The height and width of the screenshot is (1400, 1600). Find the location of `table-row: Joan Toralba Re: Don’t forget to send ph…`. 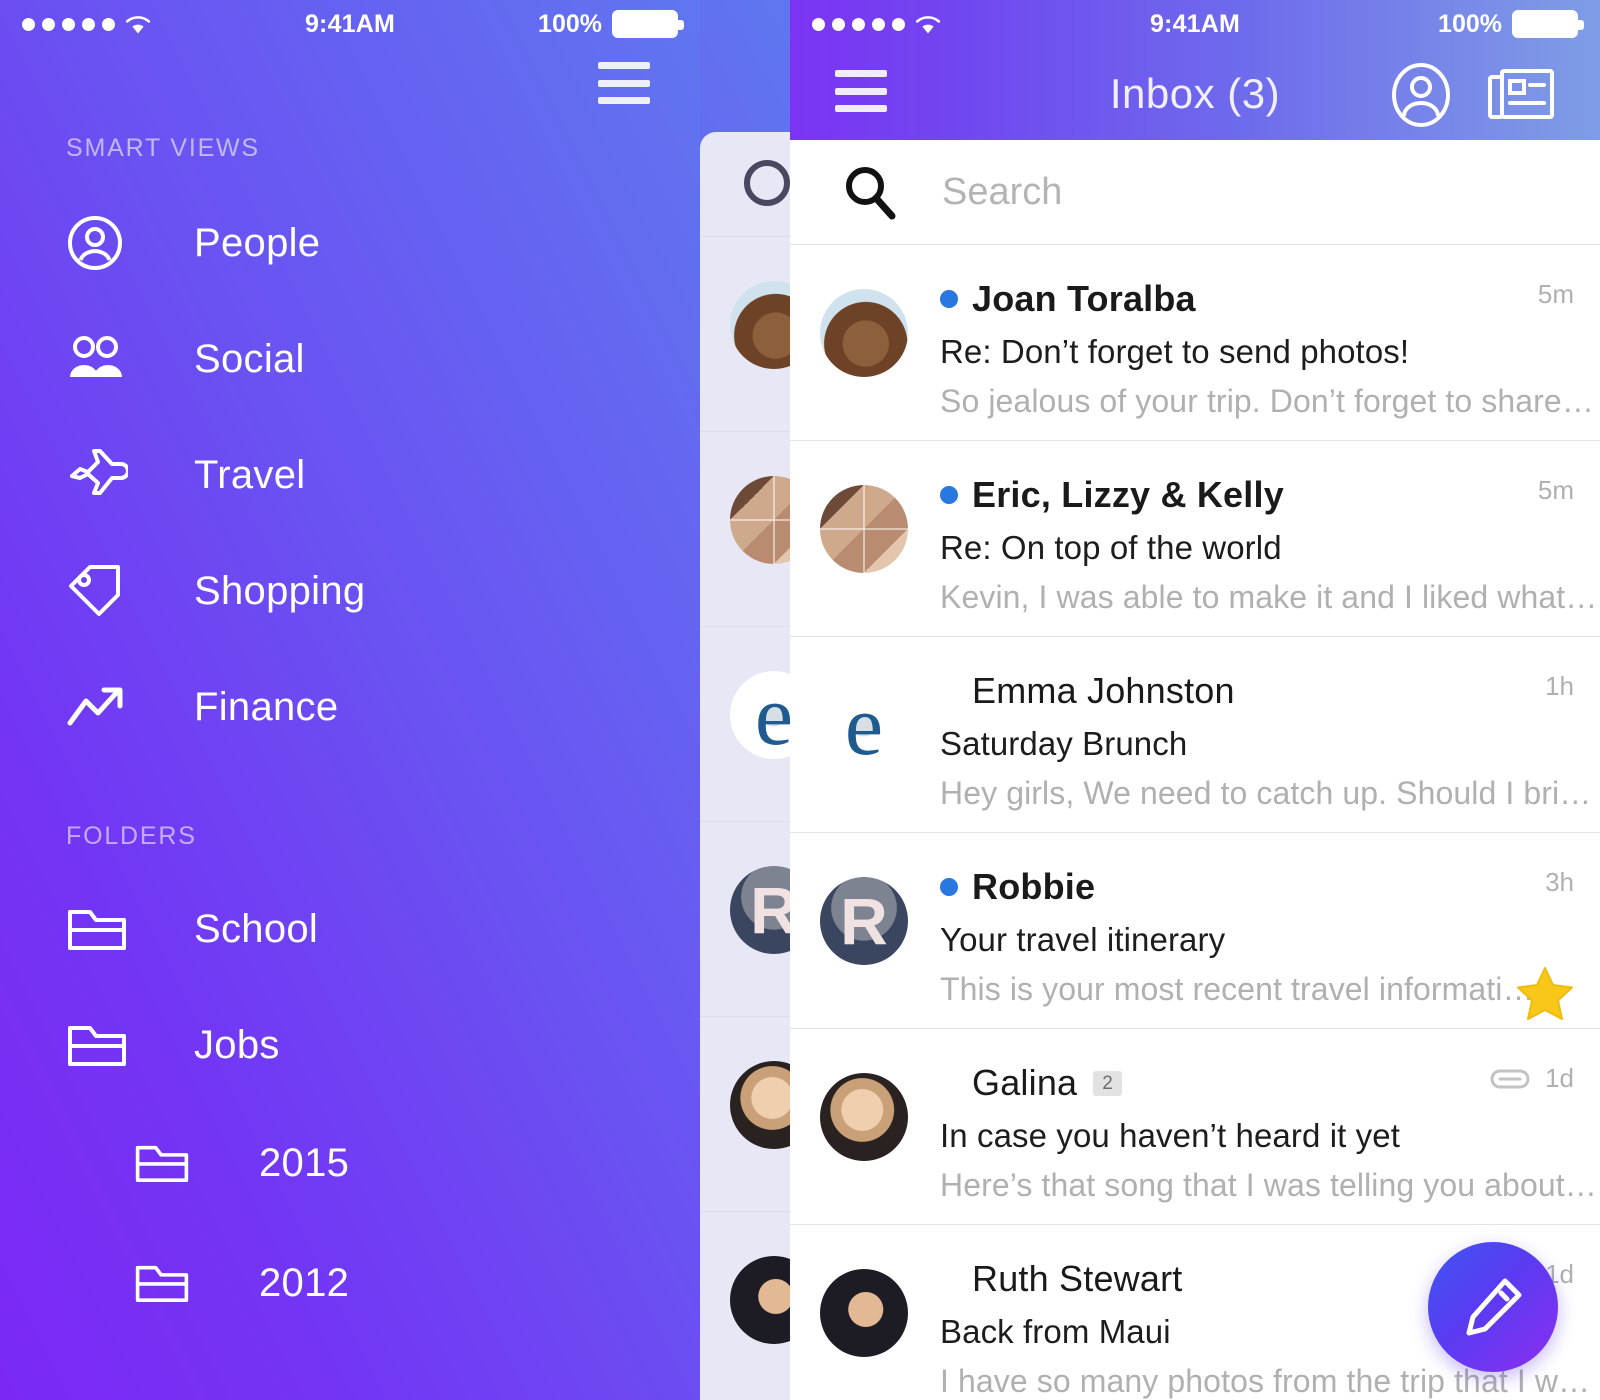

table-row: Joan Toralba Re: Don’t forget to send ph… is located at coordinates (1195, 343).